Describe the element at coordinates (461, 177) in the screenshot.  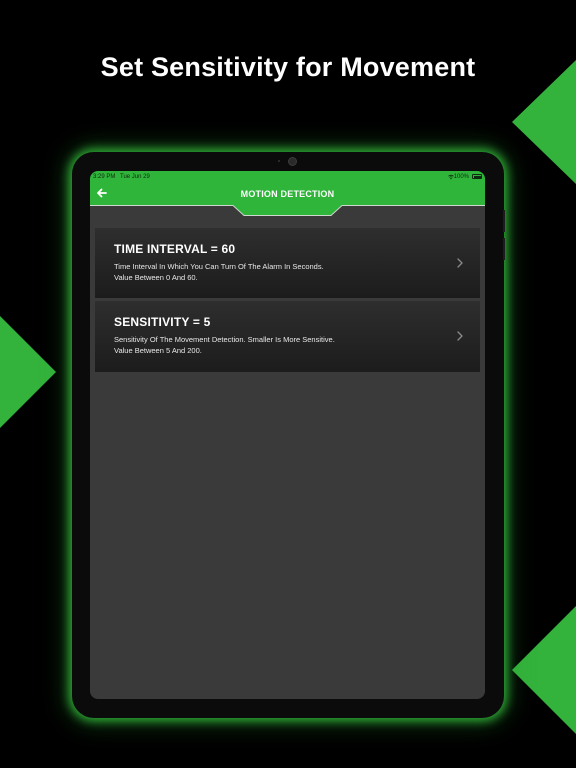
I see `battery-percent: 100%` at that location.